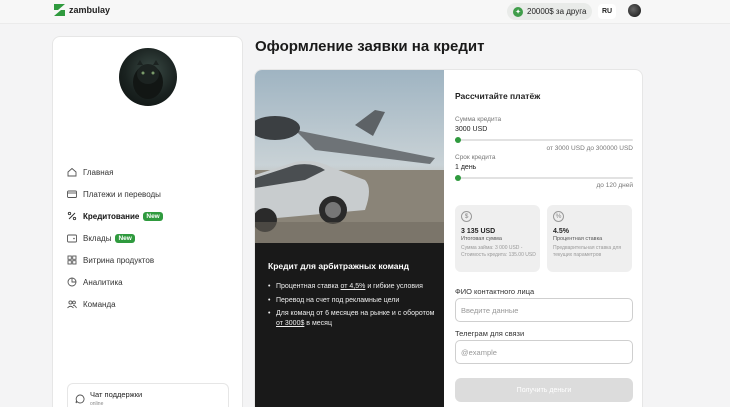 This screenshot has height=407, width=730. Describe the element at coordinates (99, 304) in the screenshot. I see `sidebar-item-label: Команда` at that location.